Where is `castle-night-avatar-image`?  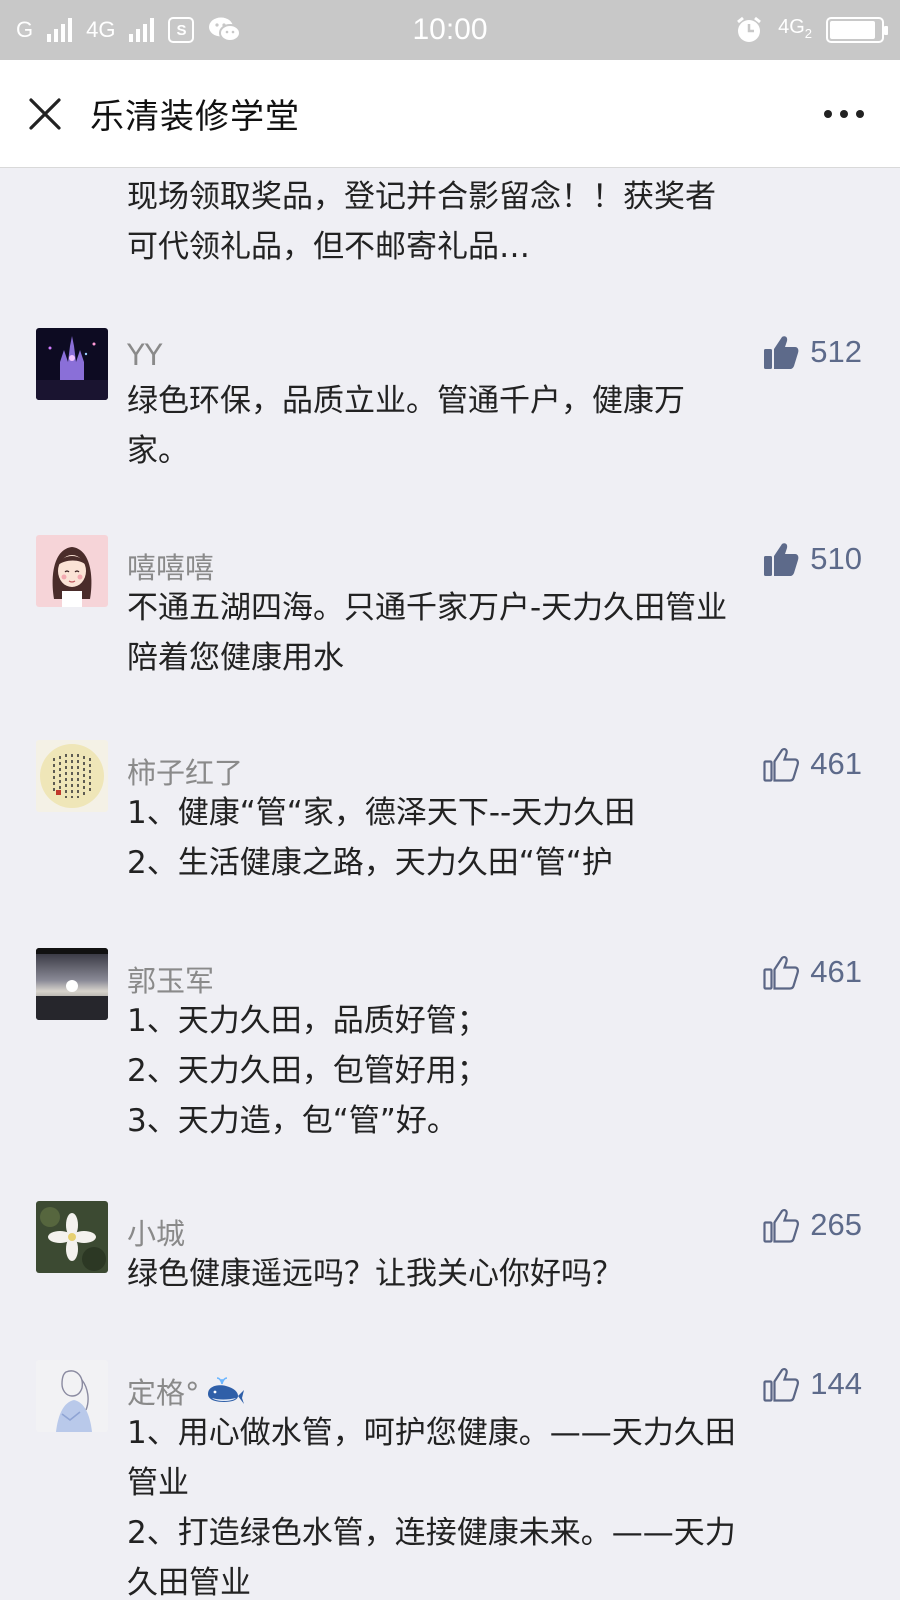 castle-night-avatar-image is located at coordinates (72, 364).